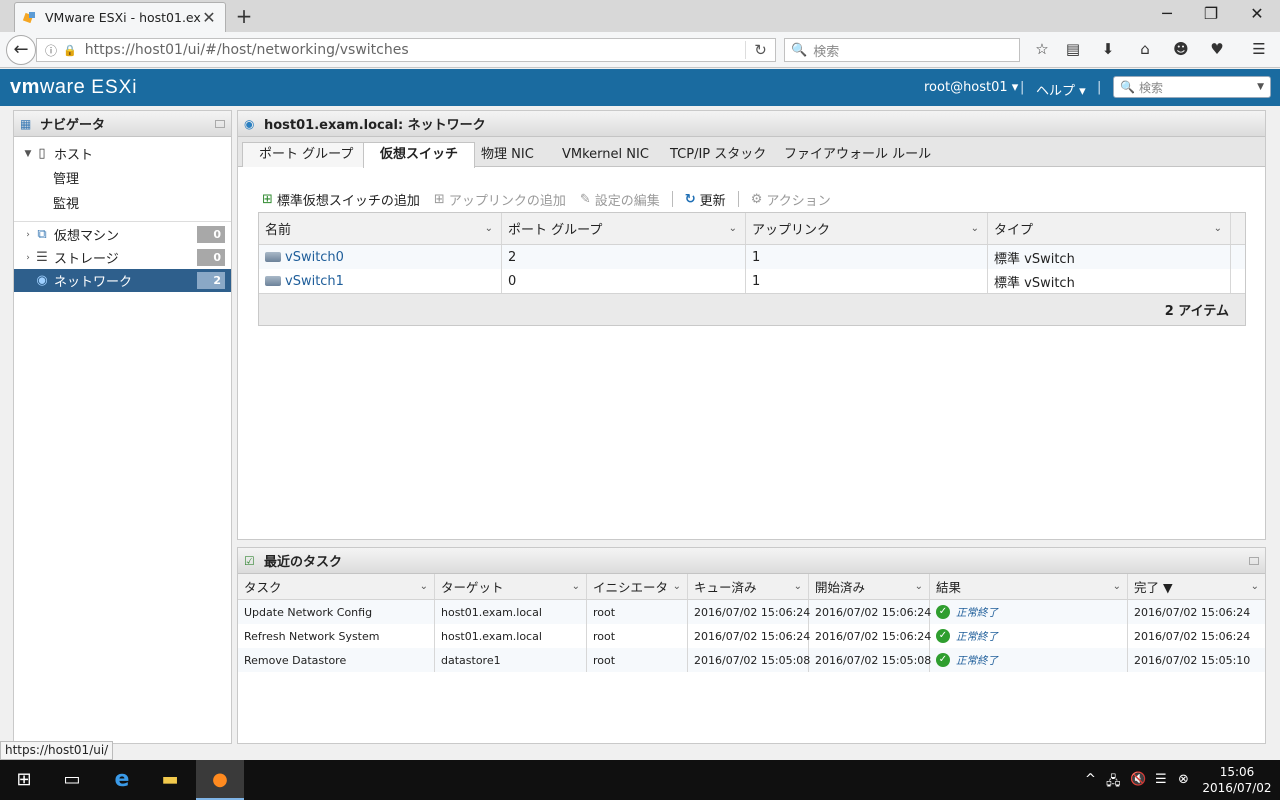 The image size is (1280, 800). What do you see at coordinates (1145, 50) in the screenshot?
I see `home-icon: ⌂` at bounding box center [1145, 50].